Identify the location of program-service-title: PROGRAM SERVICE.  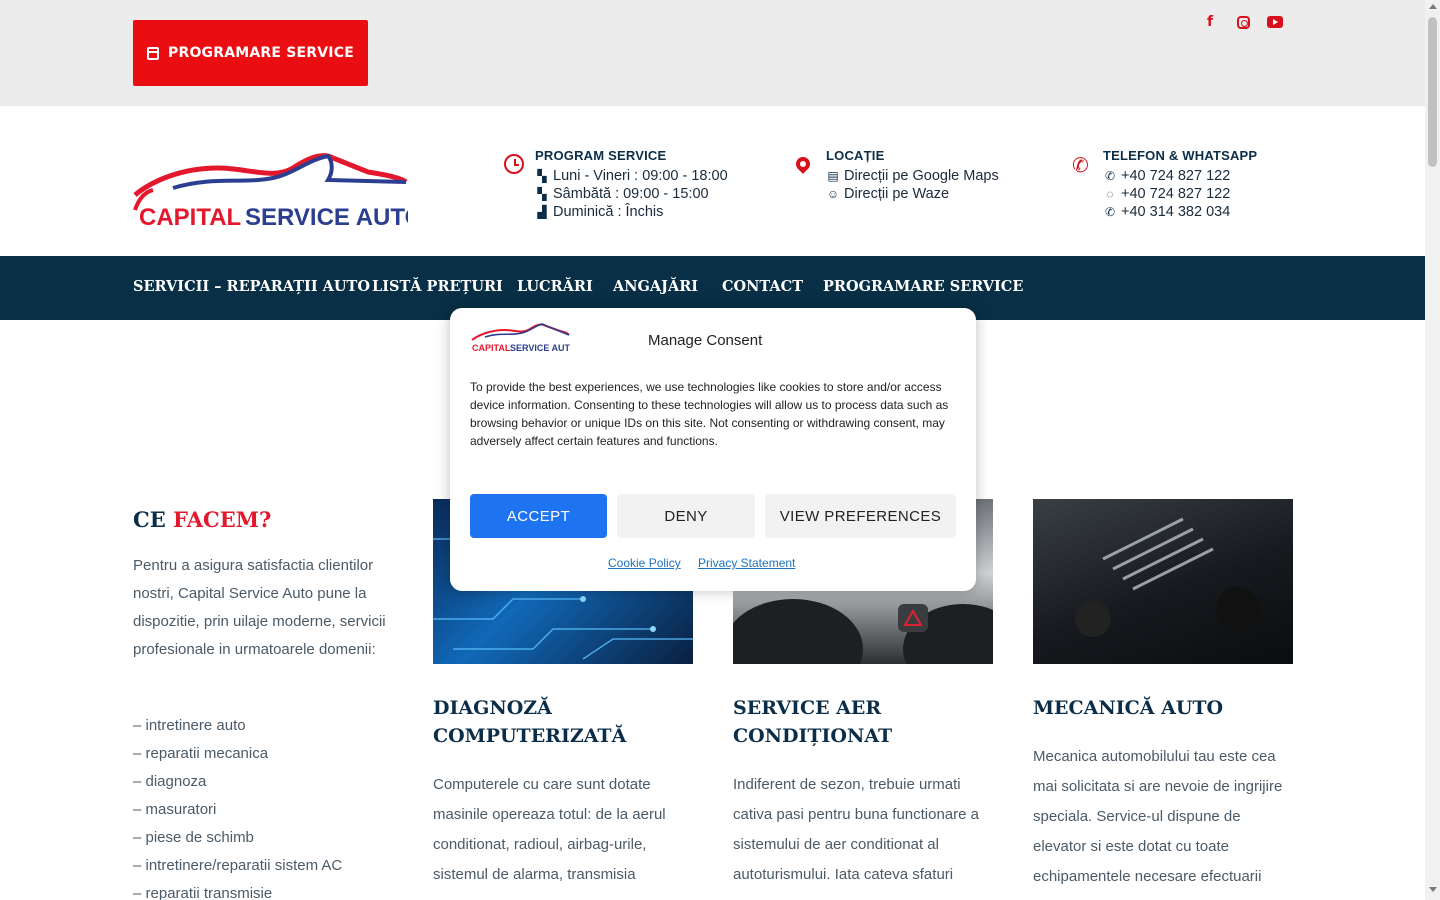
(601, 155).